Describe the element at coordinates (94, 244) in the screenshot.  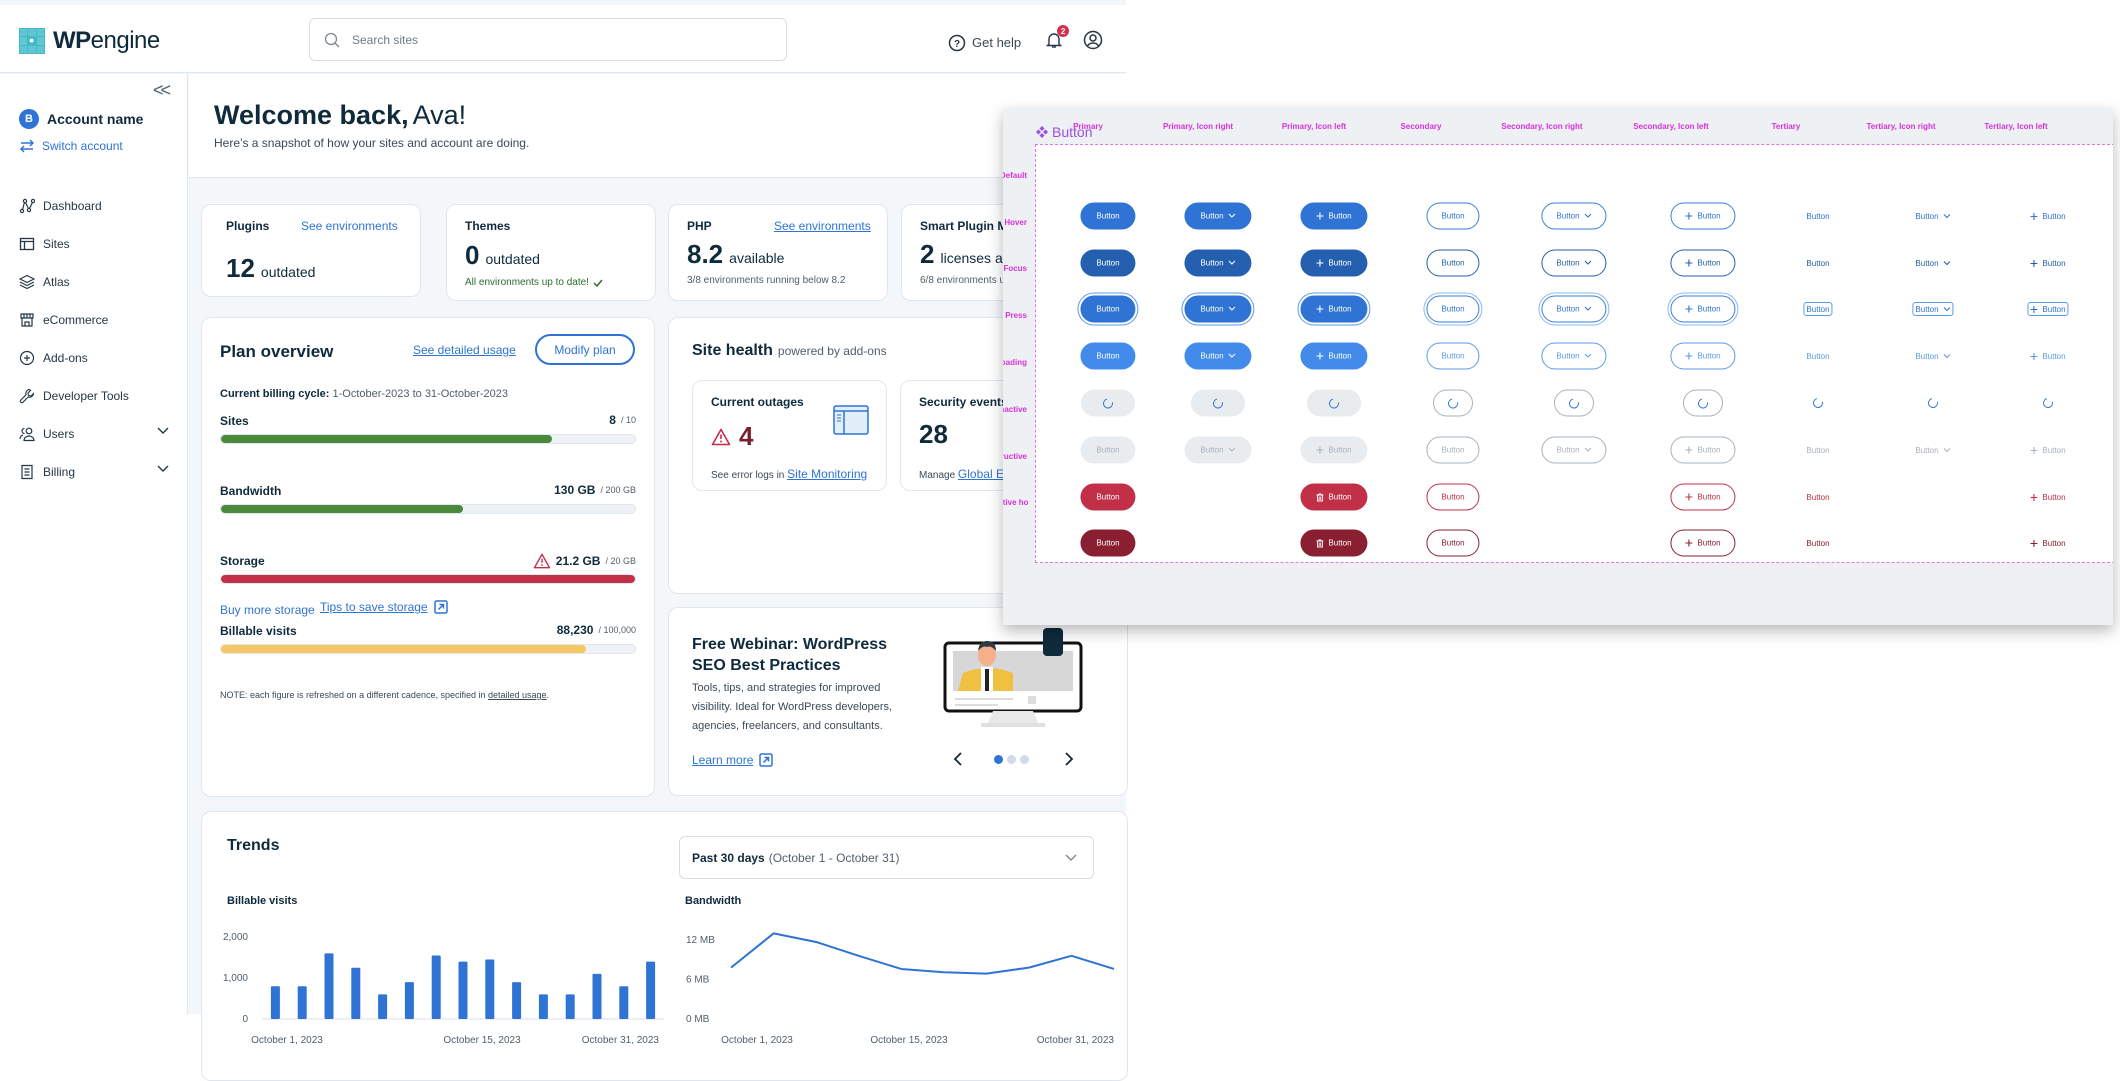
I see `sidebar-item-sites: Sites` at that location.